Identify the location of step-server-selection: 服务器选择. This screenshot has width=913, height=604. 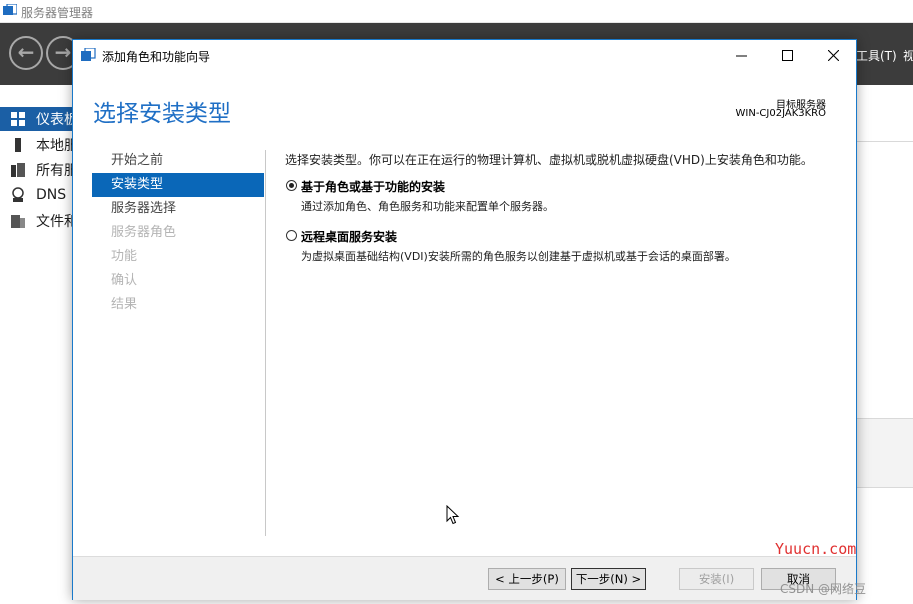
(178, 209).